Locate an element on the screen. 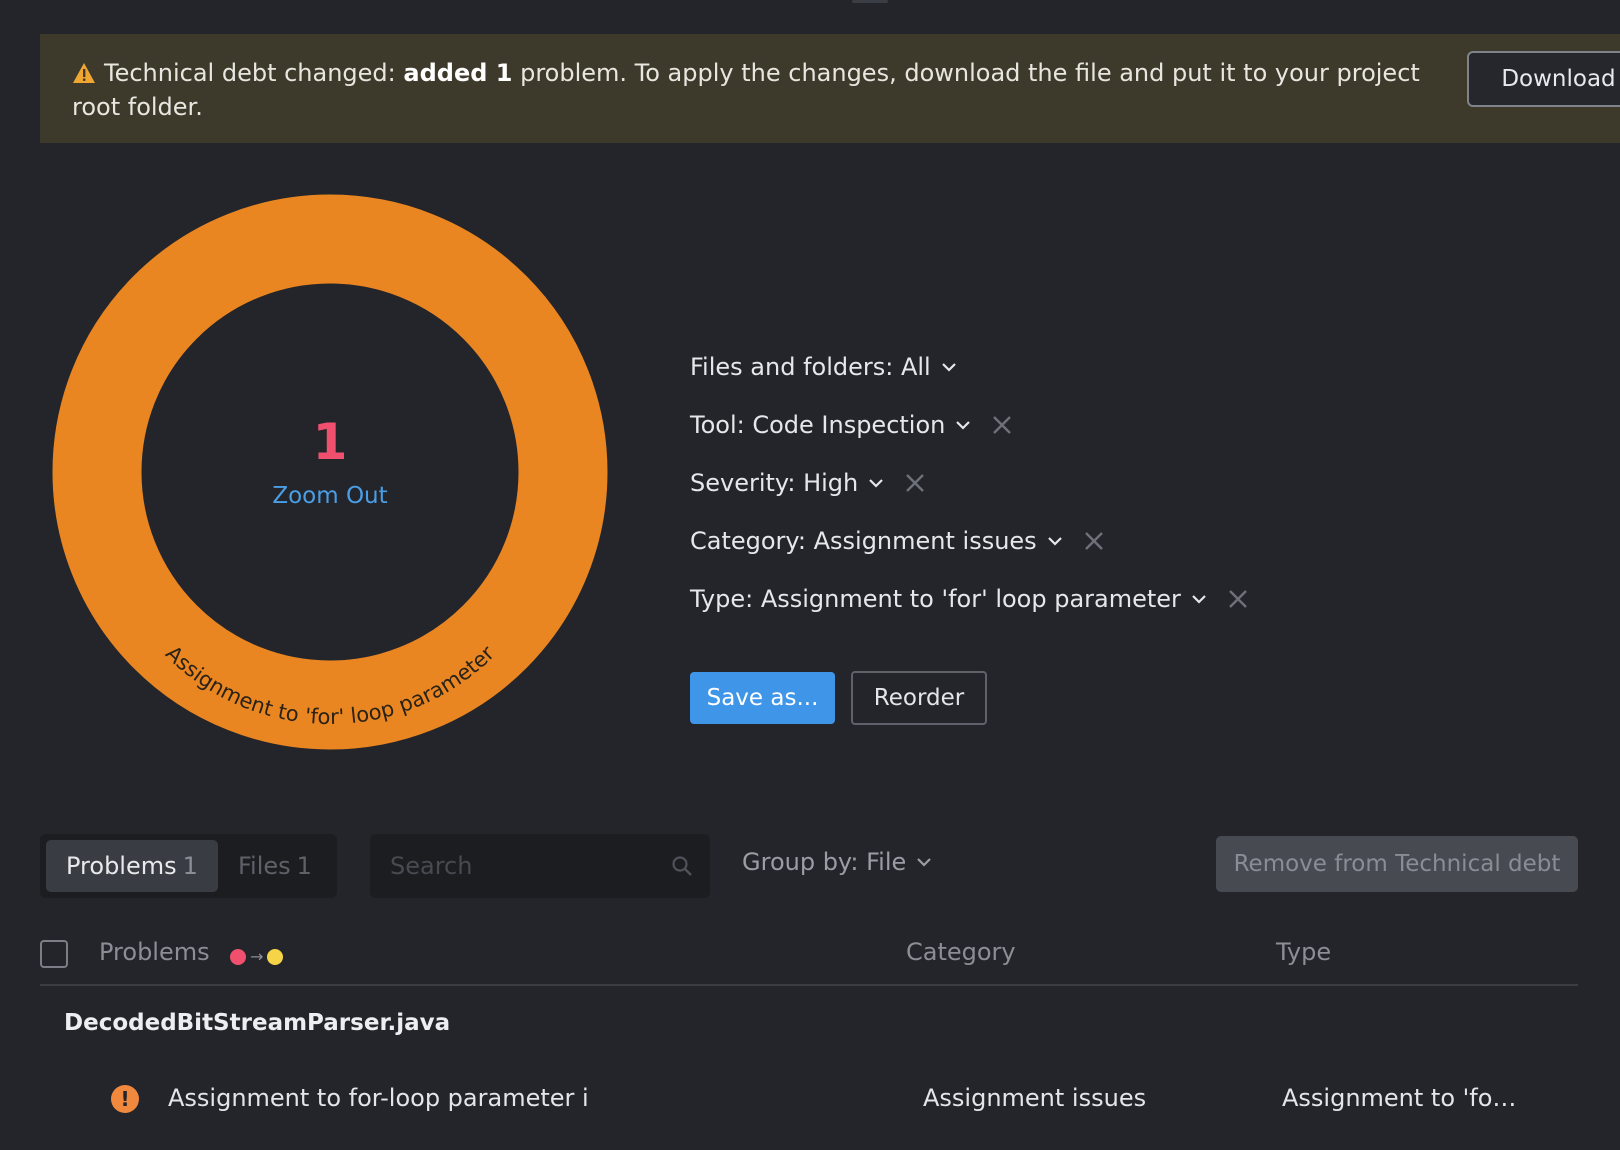  remove-from-debt-button: Remove from Technical debt is located at coordinates (1397, 864).